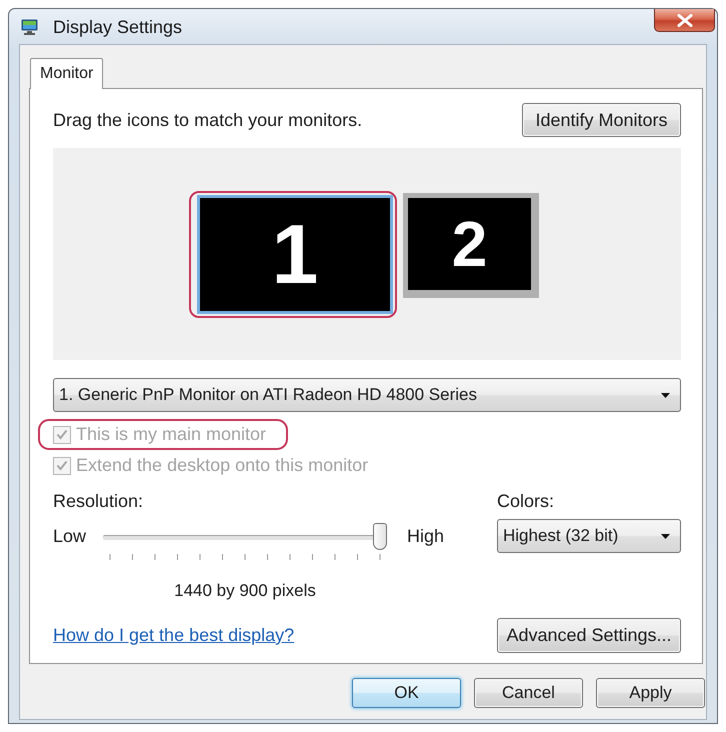 The width and height of the screenshot is (726, 732). What do you see at coordinates (380, 536) in the screenshot?
I see `slider-thumb` at bounding box center [380, 536].